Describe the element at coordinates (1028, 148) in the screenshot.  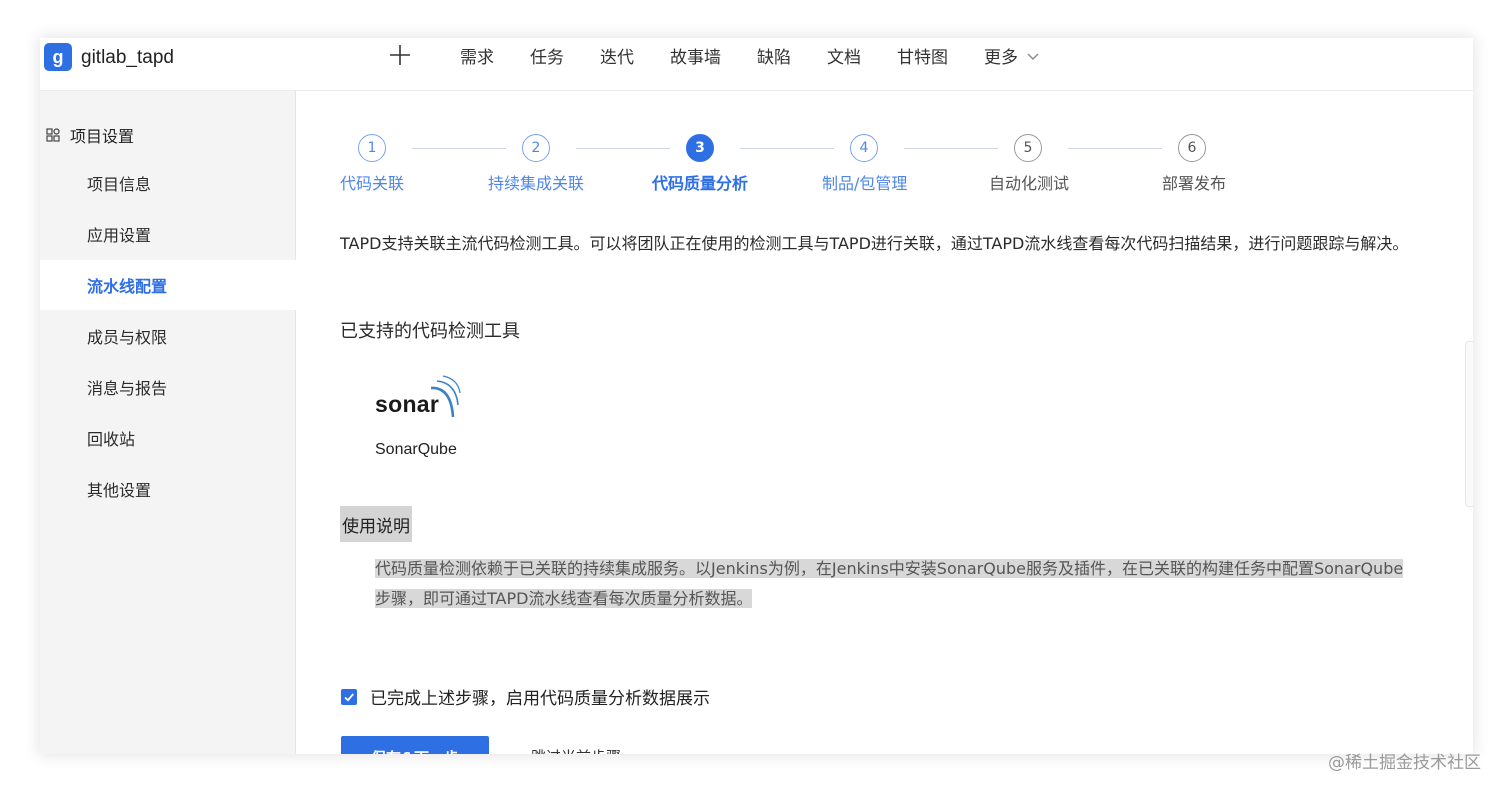
I see `step-5-circle: 5` at that location.